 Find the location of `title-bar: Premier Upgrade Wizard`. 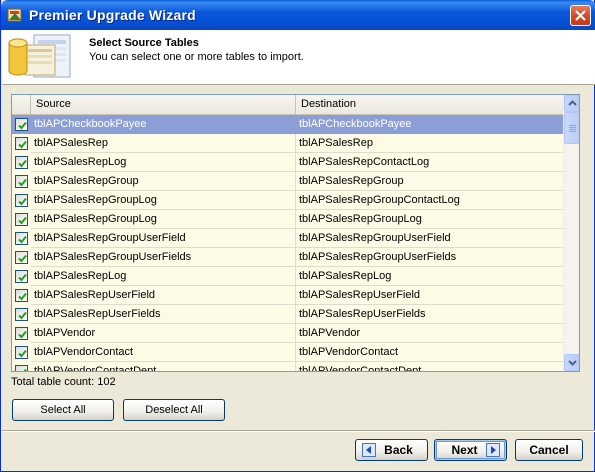

title-bar: Premier Upgrade Wizard is located at coordinates (298, 15).